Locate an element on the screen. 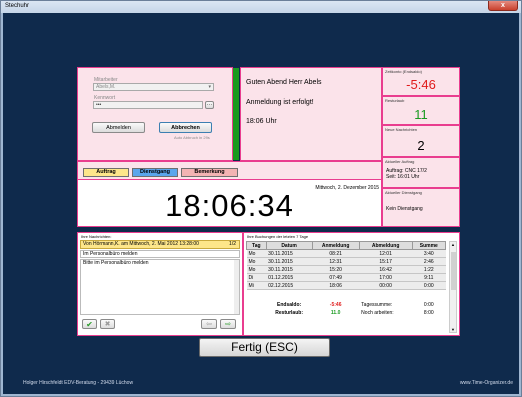  column-header: Abmeldung is located at coordinates (385, 245).